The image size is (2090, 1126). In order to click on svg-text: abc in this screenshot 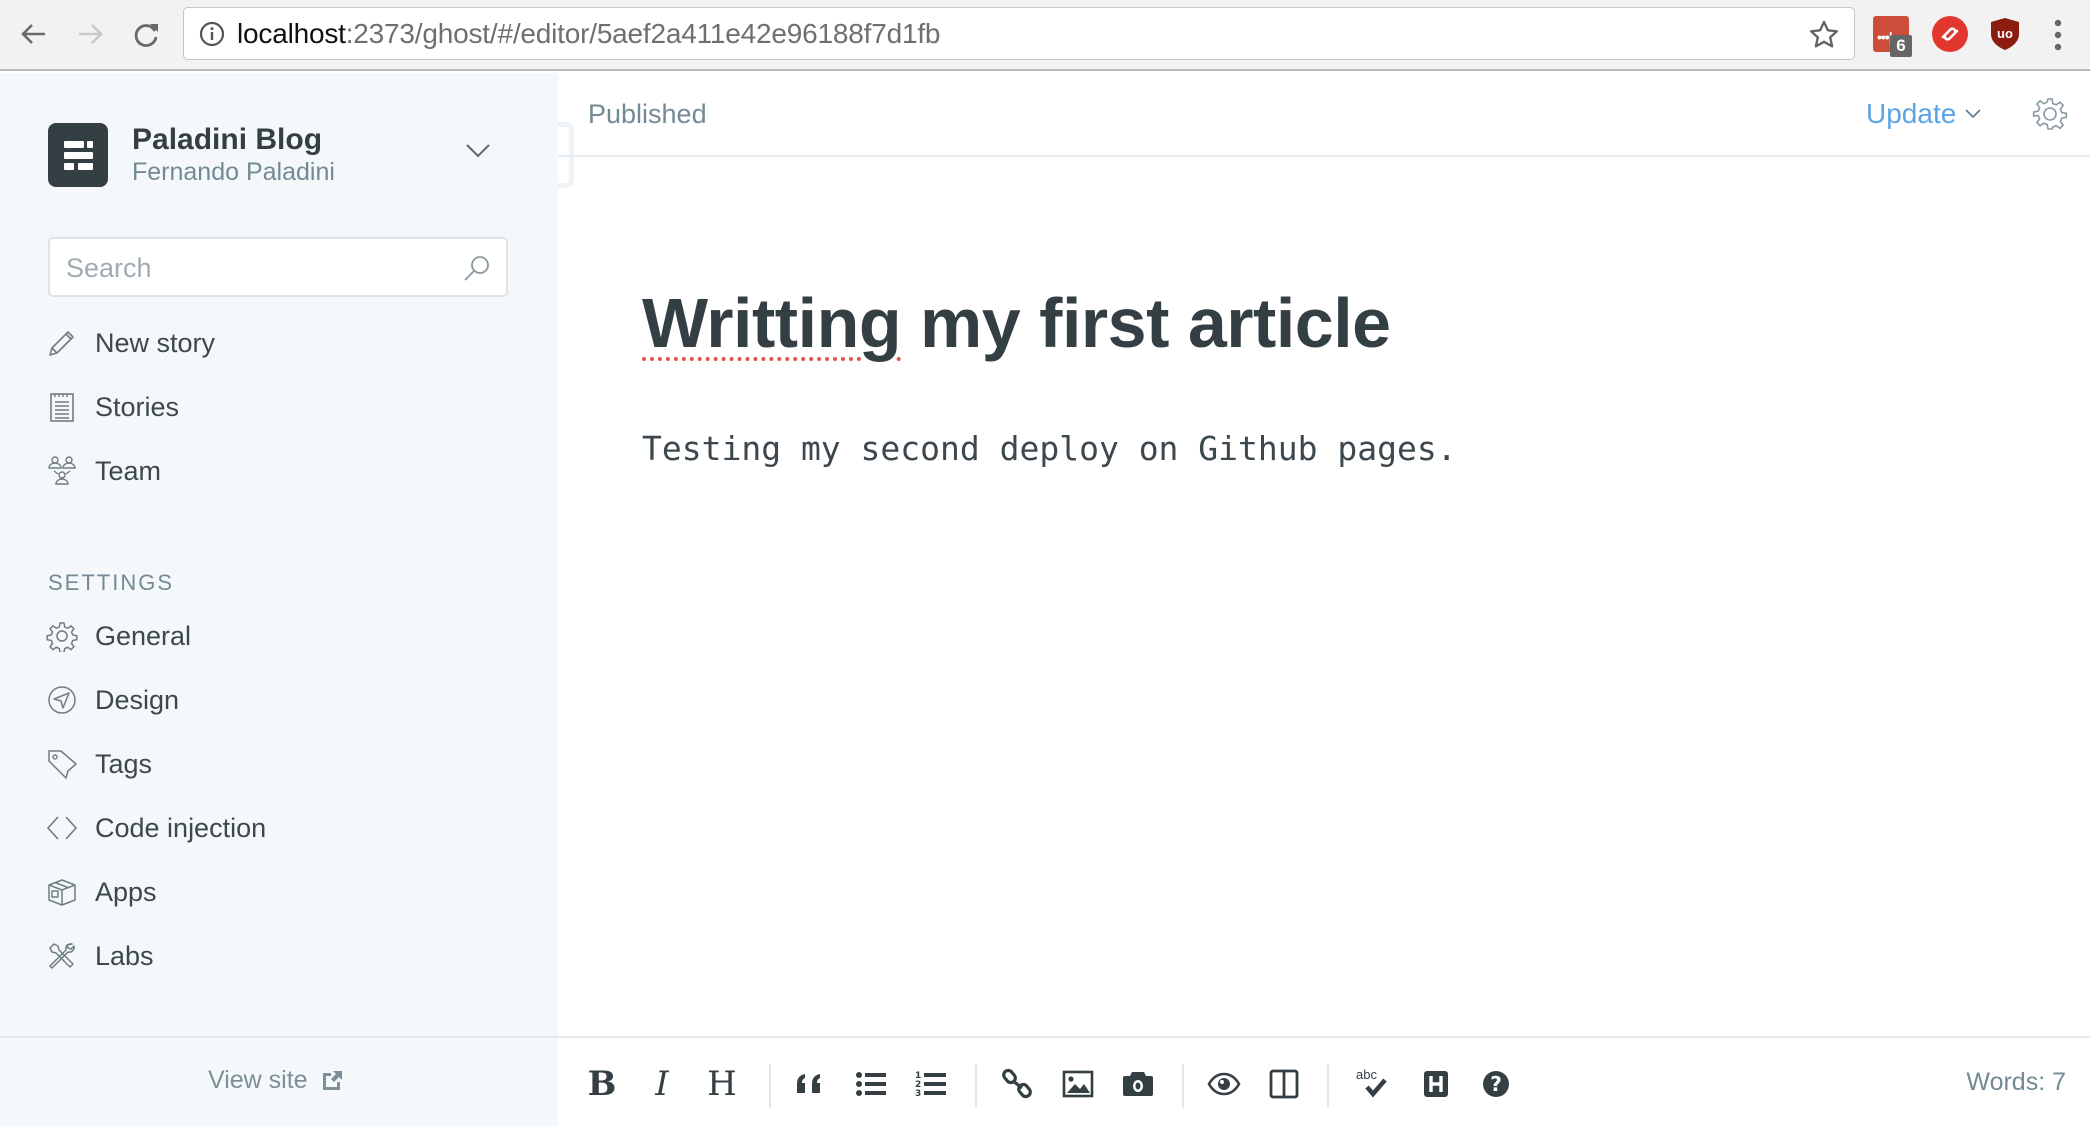, I will do `click(1366, 1074)`.